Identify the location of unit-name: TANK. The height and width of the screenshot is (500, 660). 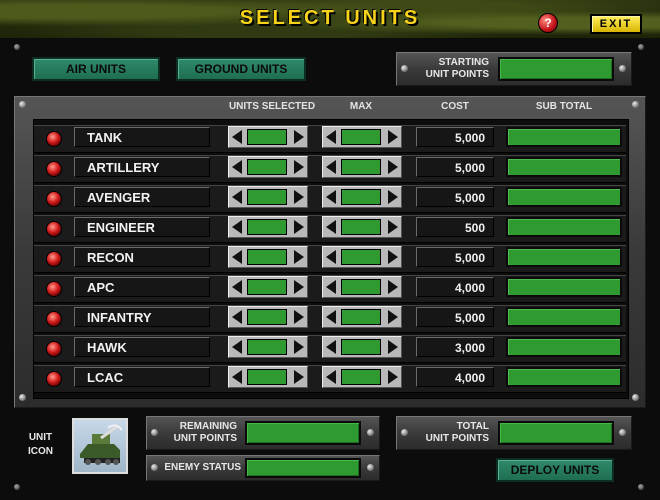
(142, 137).